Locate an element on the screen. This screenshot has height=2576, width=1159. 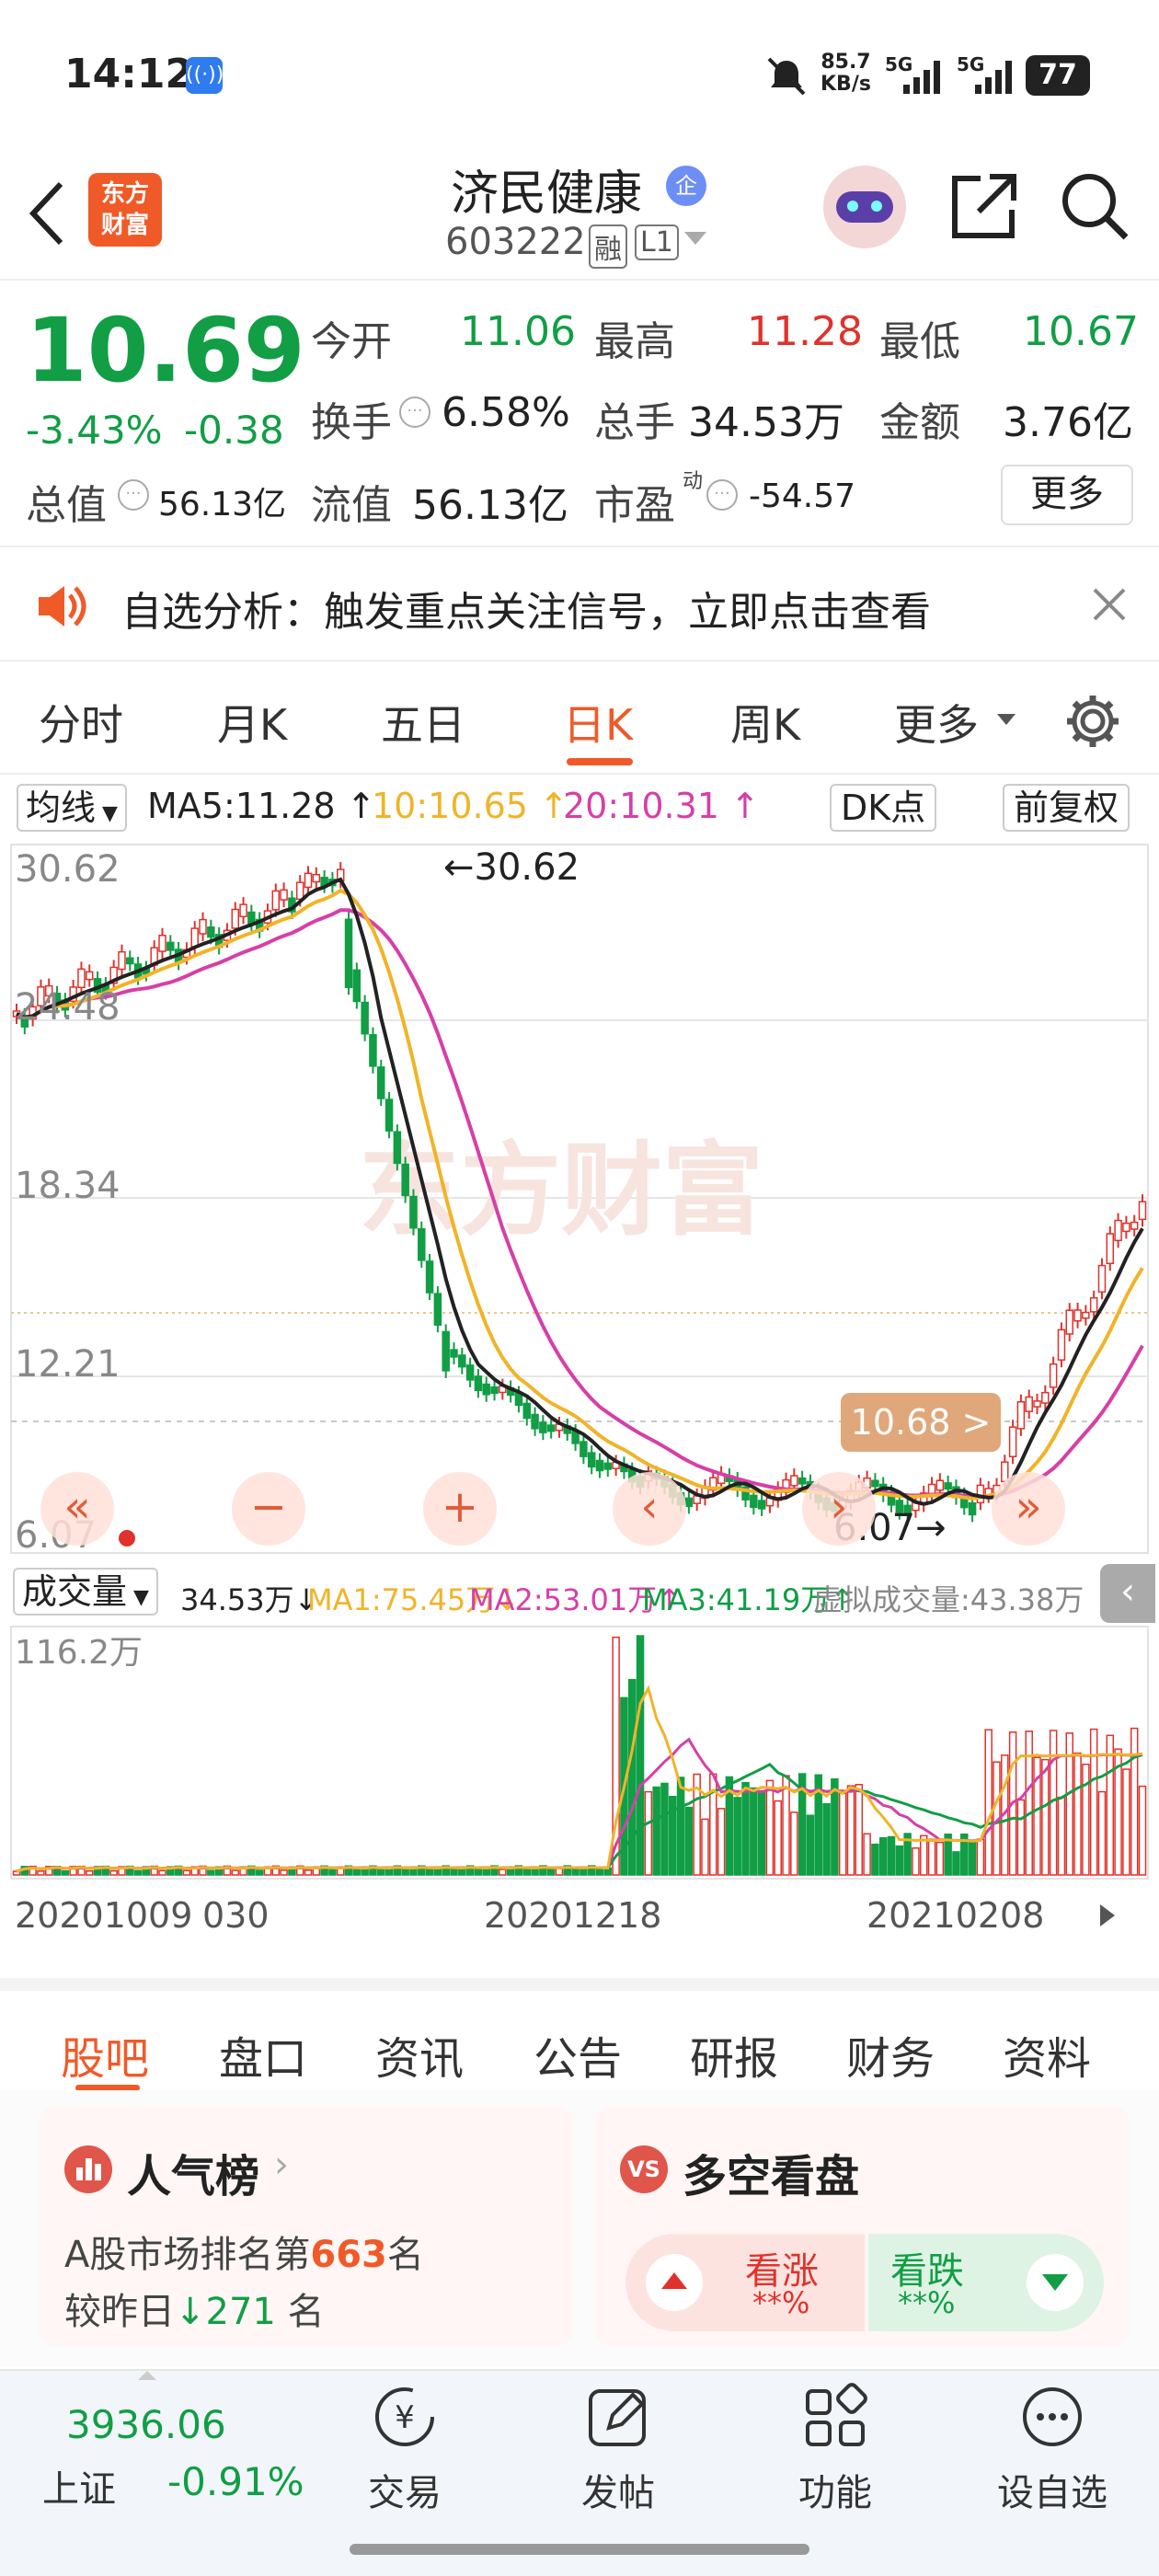
price-axis-label: 12.21 is located at coordinates (67, 1364).